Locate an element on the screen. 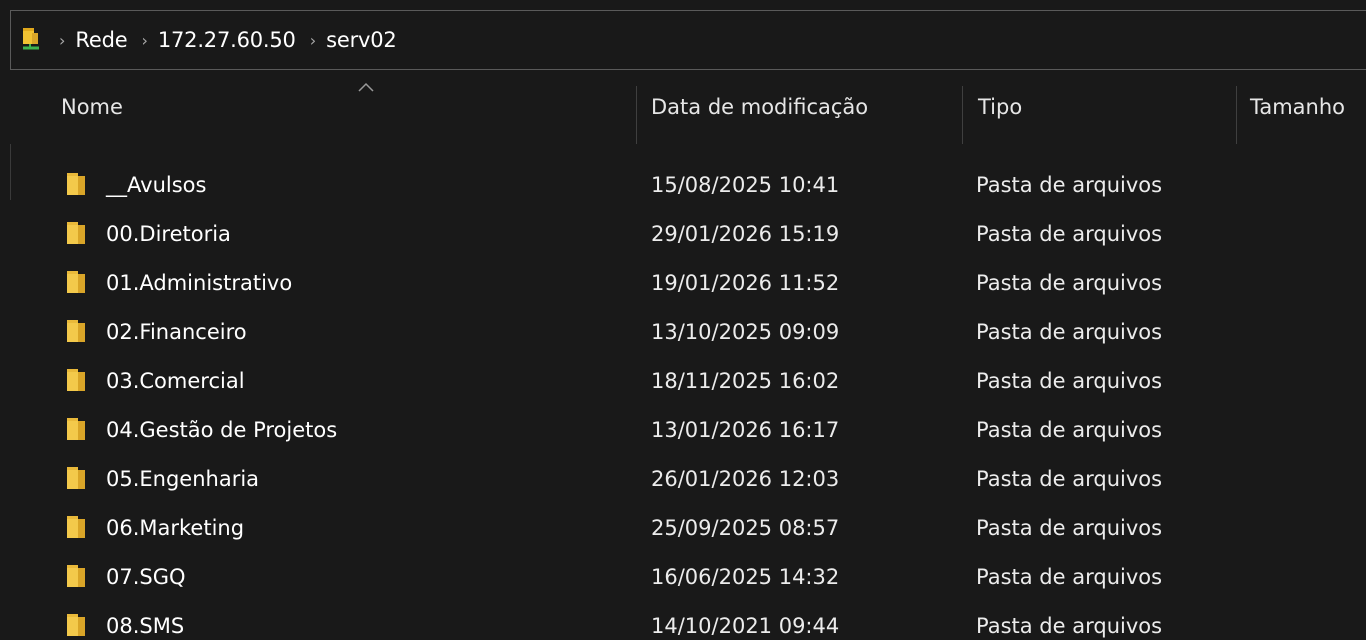  file-modified-date: 13/01/2026 16:17 is located at coordinates (745, 429).